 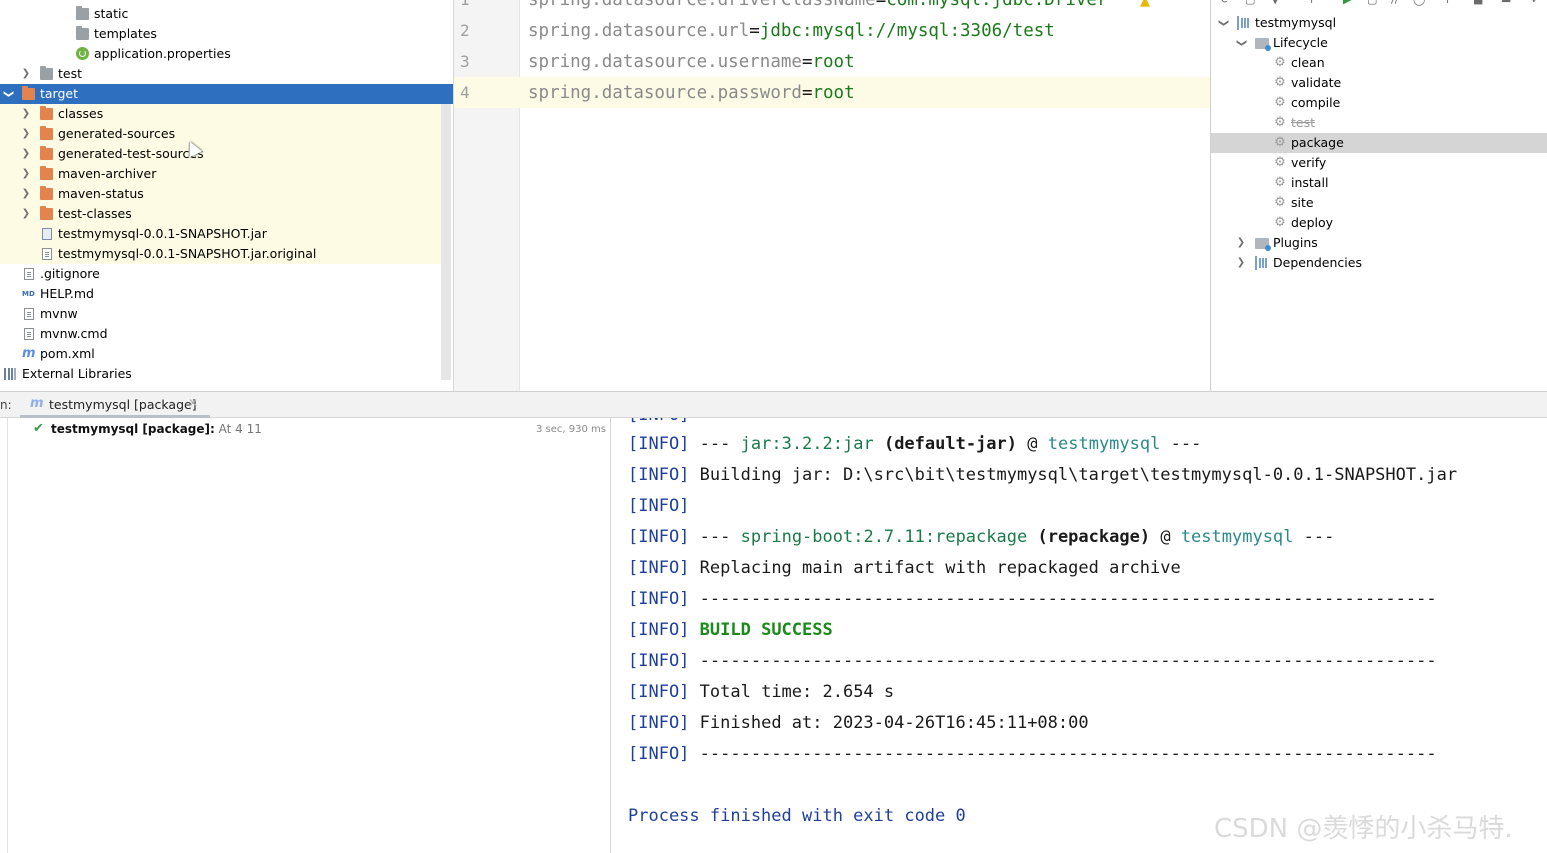 What do you see at coordinates (1379, 143) in the screenshot?
I see `maven-phase-package: ⚙ package` at bounding box center [1379, 143].